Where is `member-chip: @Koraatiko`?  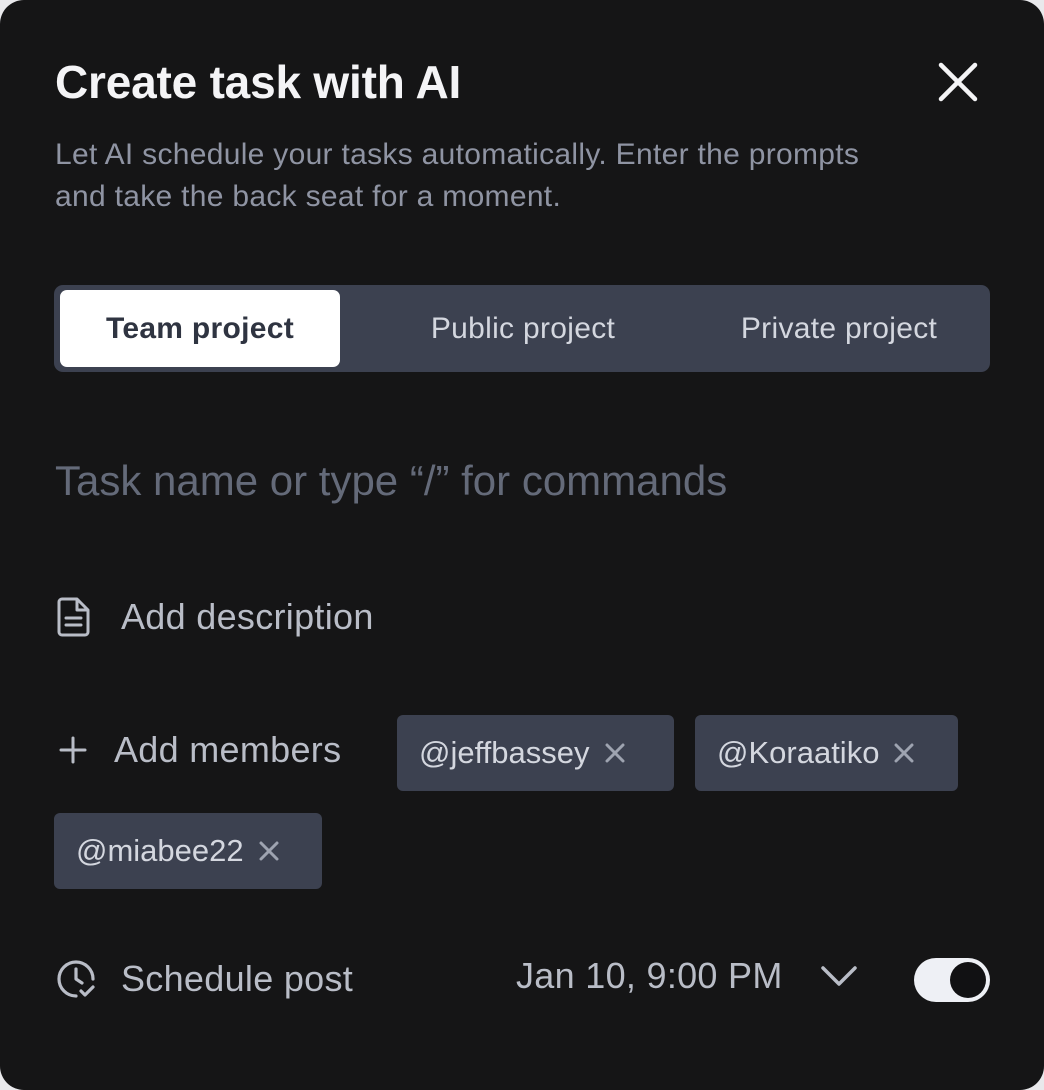
member-chip: @Koraatiko is located at coordinates (826, 753).